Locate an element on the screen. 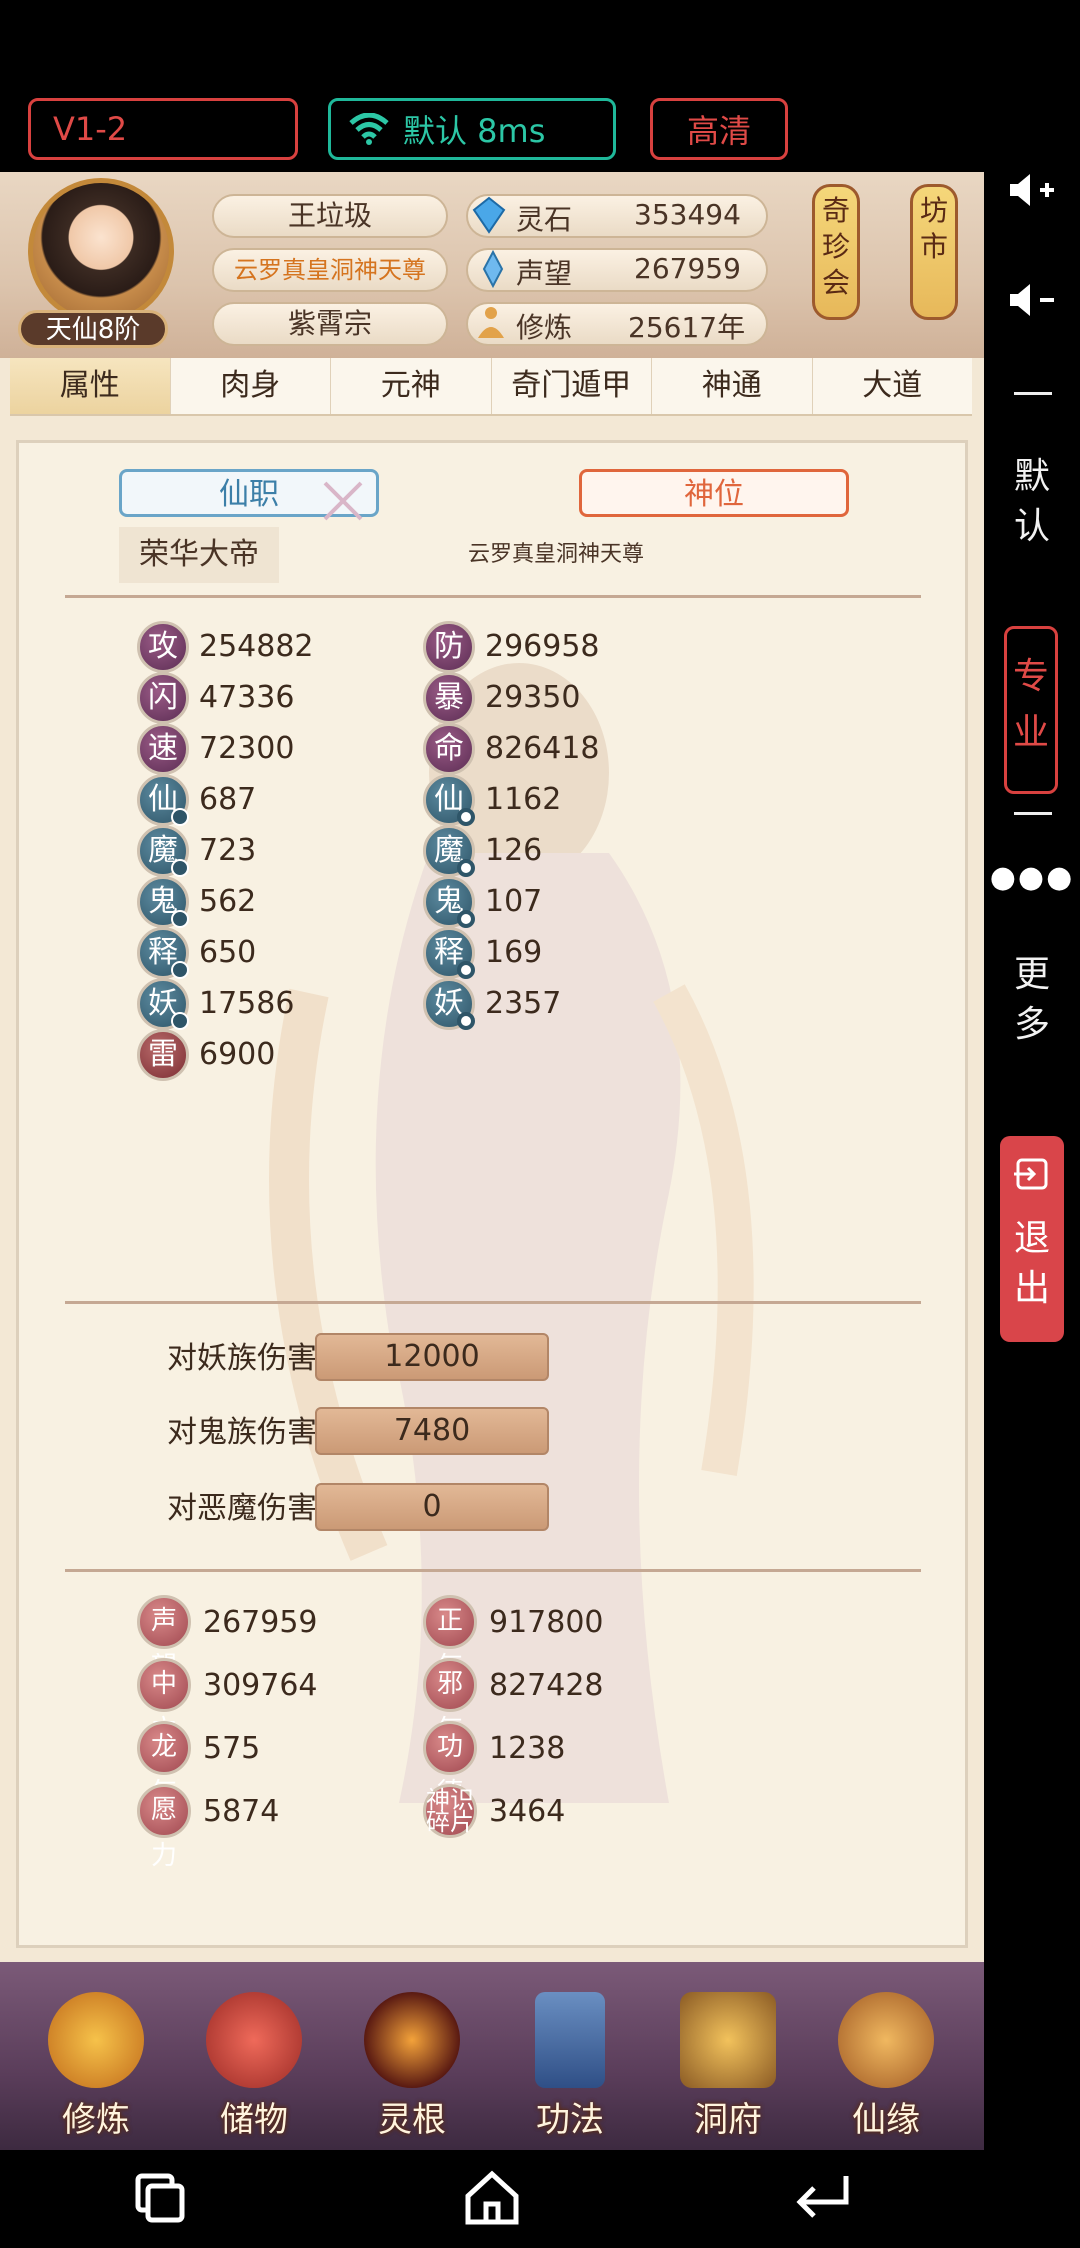 This screenshot has height=2248, width=1080. version-label: V1-2 is located at coordinates (90, 129).